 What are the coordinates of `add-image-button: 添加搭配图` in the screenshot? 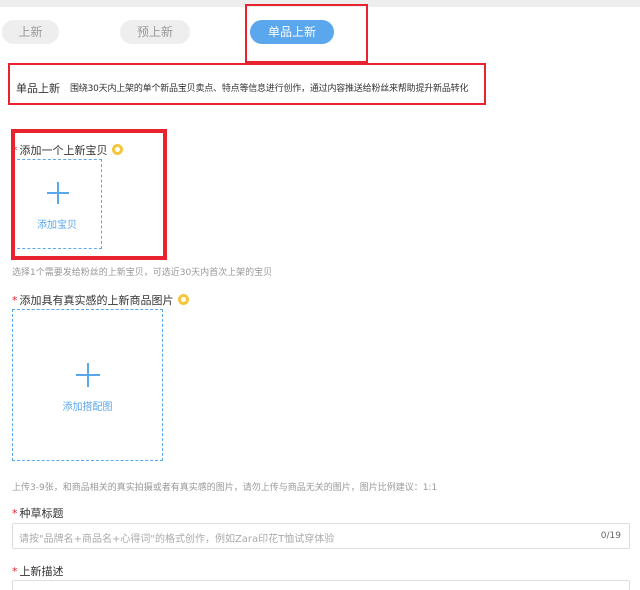 It's located at (87, 385).